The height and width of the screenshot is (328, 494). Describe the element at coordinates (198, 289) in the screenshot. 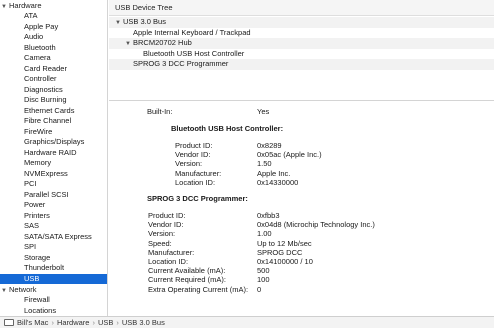

I see `detail-key: Extra Operating Current (mA):` at that location.